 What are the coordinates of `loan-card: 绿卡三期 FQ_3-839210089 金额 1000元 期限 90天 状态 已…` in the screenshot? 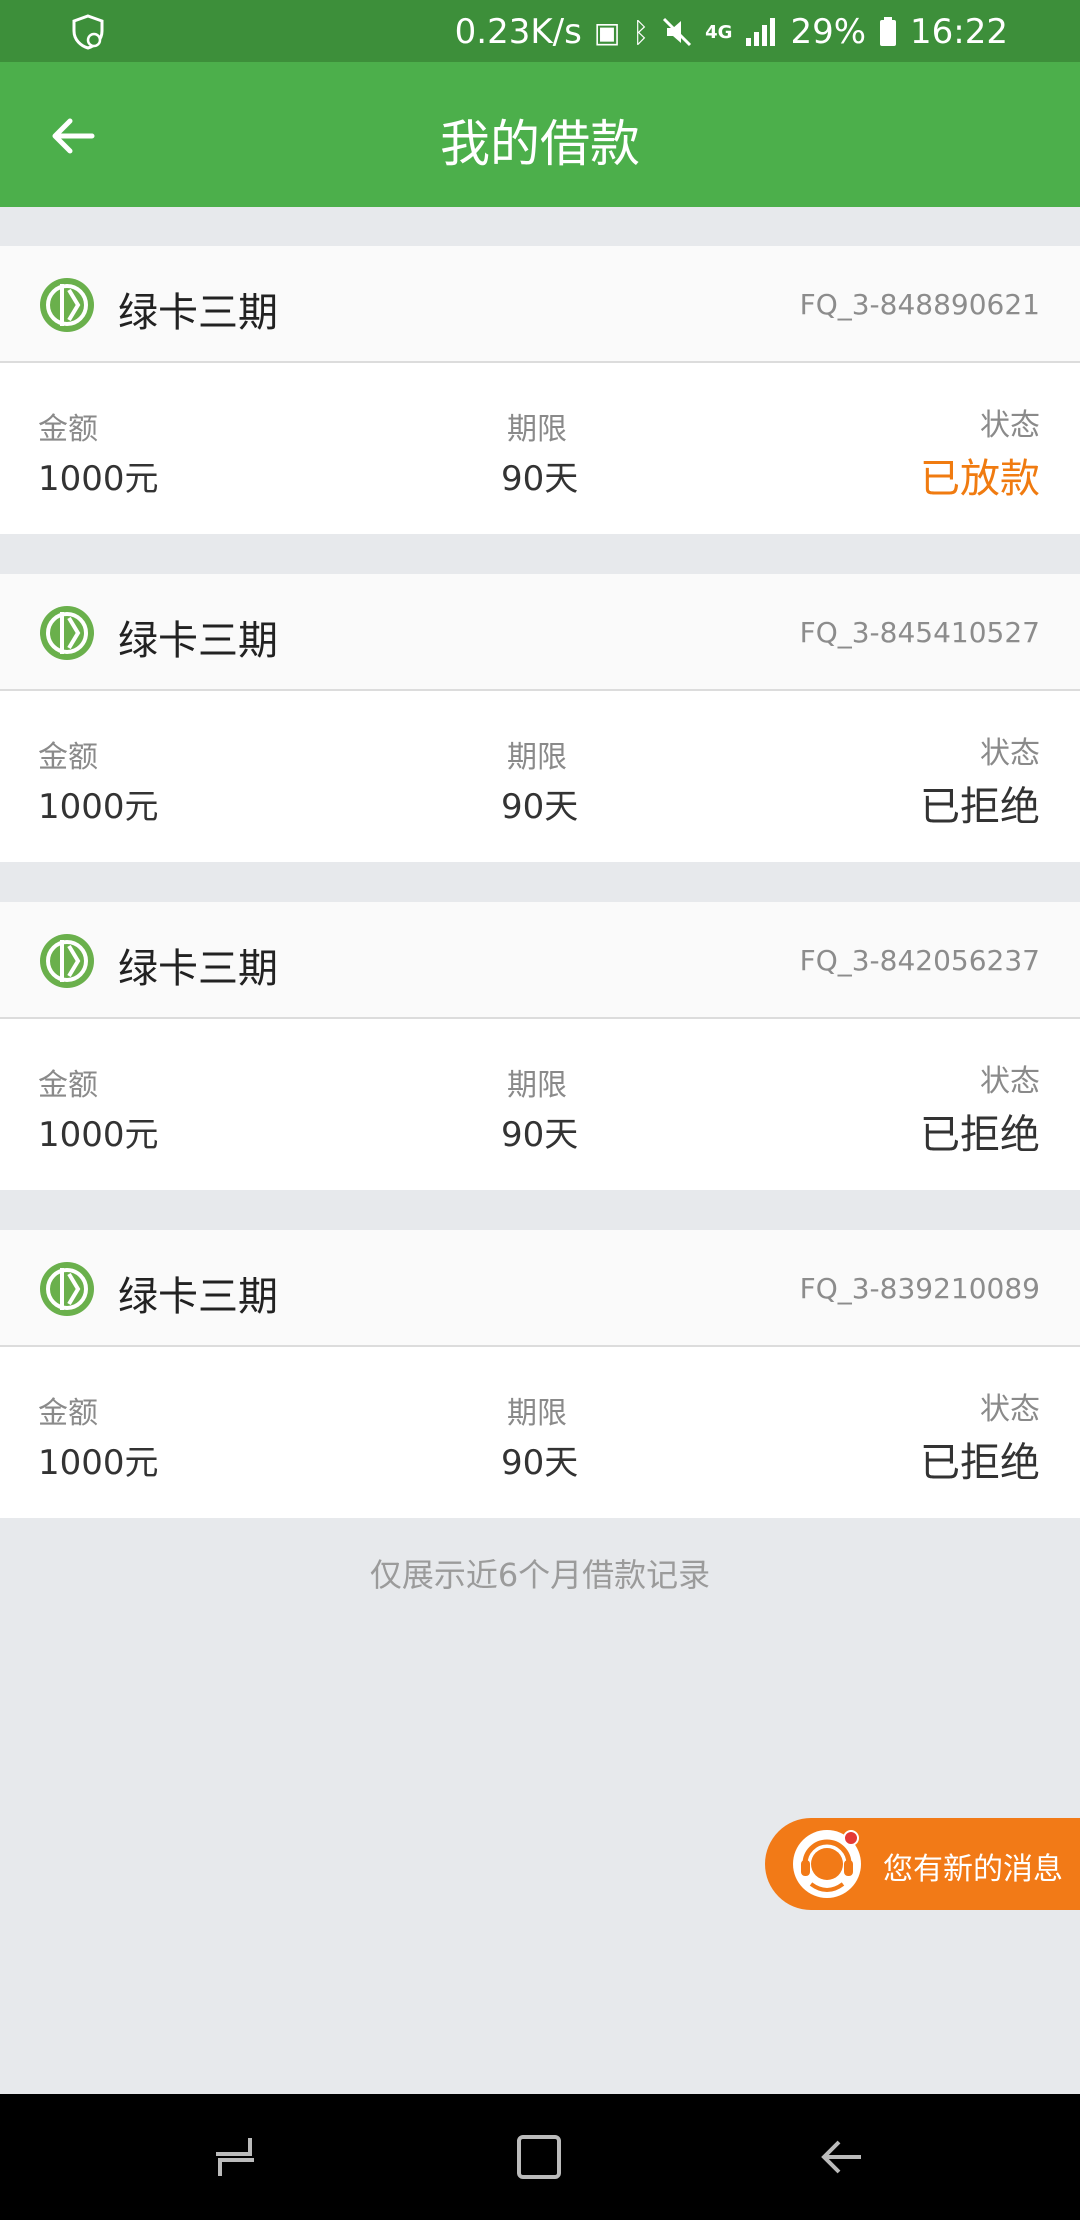 It's located at (540, 1374).